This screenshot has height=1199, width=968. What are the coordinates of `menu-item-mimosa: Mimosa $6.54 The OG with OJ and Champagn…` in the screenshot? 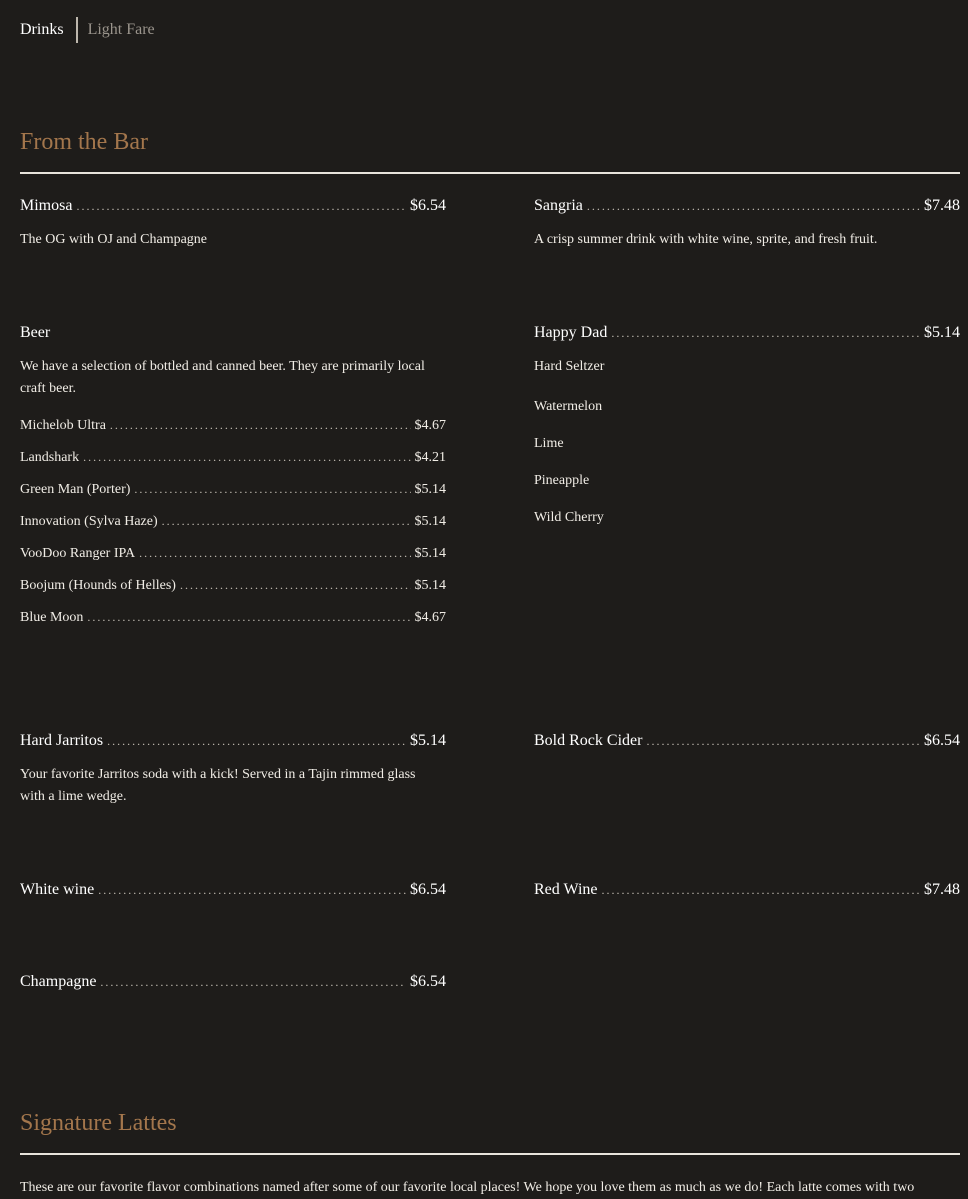 It's located at (233, 224).